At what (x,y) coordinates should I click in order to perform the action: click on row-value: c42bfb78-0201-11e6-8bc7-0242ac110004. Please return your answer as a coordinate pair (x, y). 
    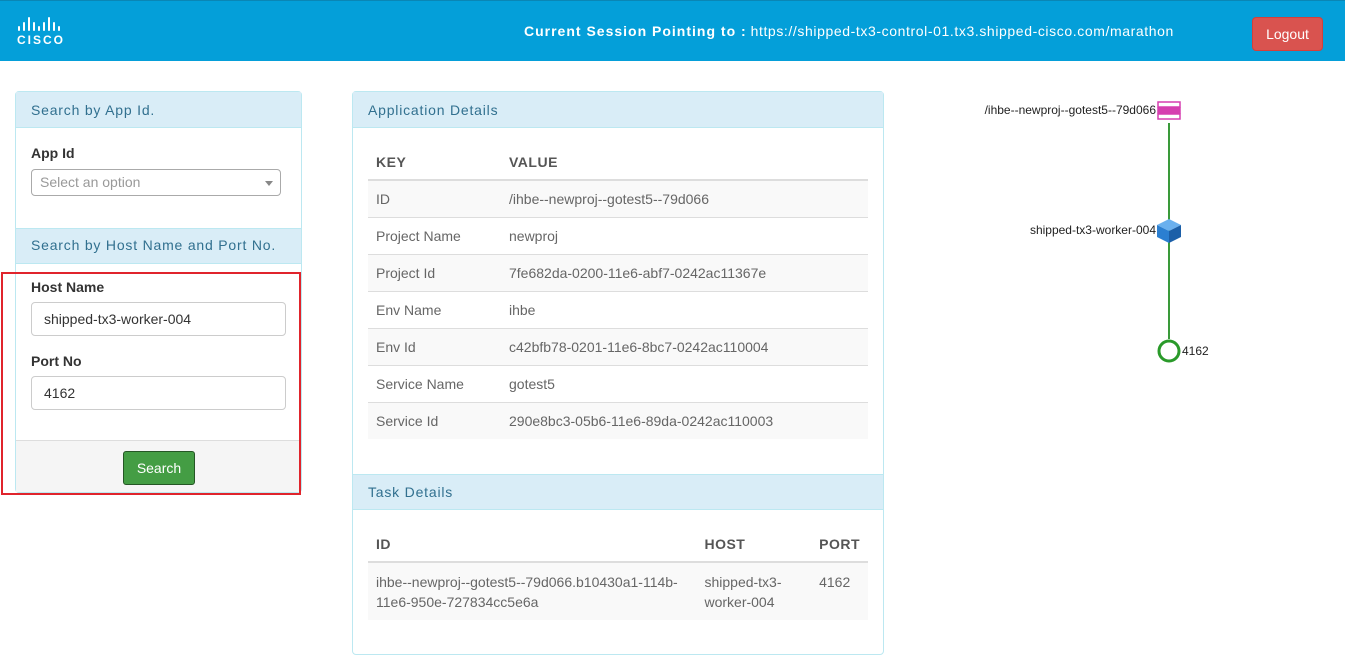
    Looking at the image, I should click on (684, 346).